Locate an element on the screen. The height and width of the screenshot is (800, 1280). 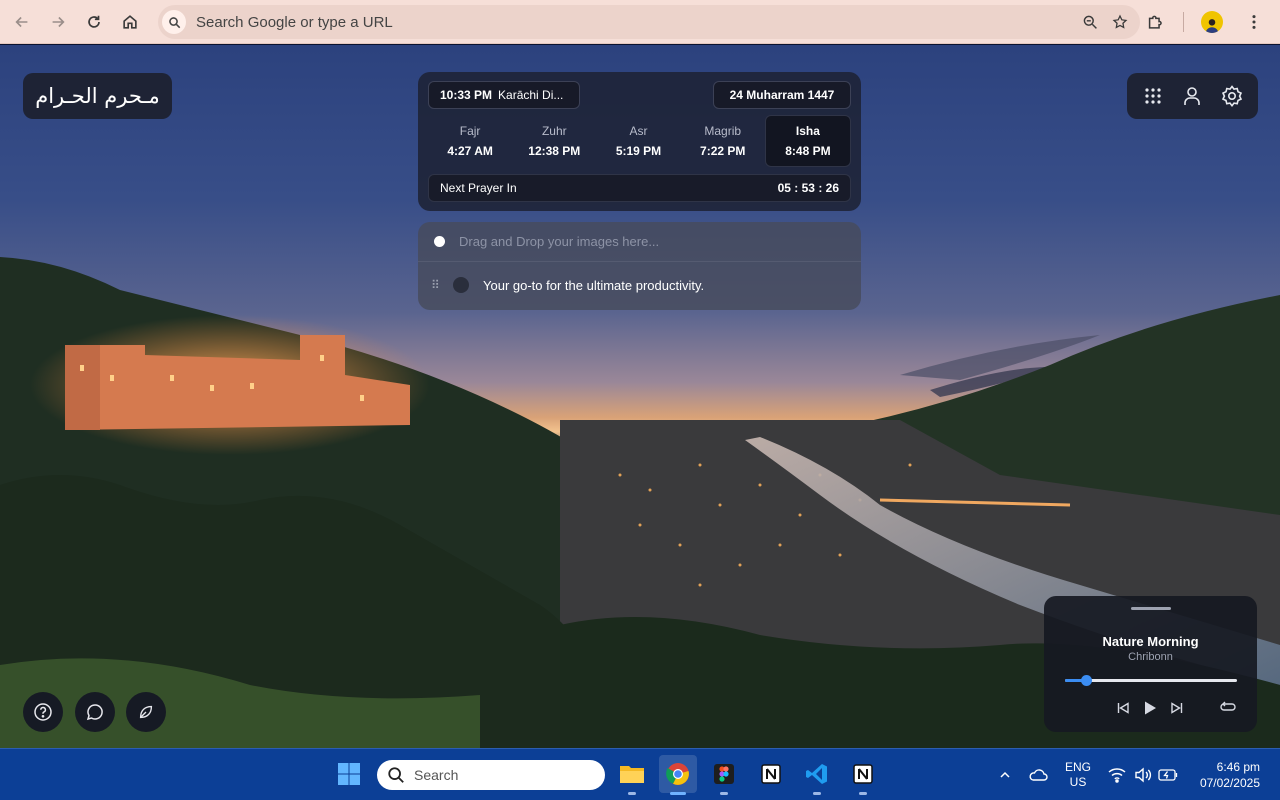
hijri-date: 24 Muharram 1447 is located at coordinates (782, 95).